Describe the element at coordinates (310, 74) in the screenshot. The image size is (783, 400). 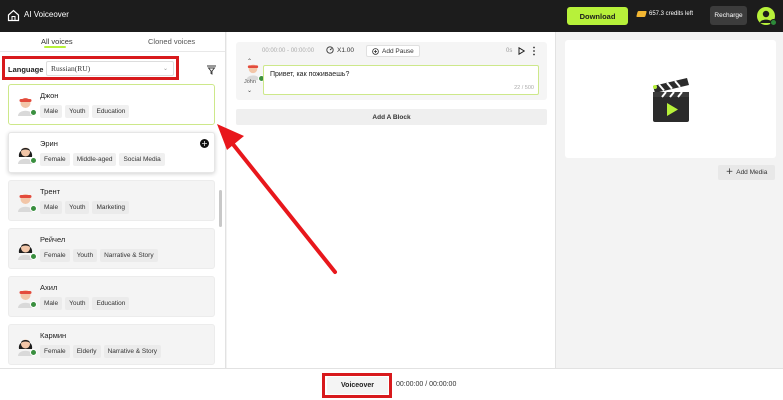
I see `script-text: Привет, как поживаешь?` at that location.